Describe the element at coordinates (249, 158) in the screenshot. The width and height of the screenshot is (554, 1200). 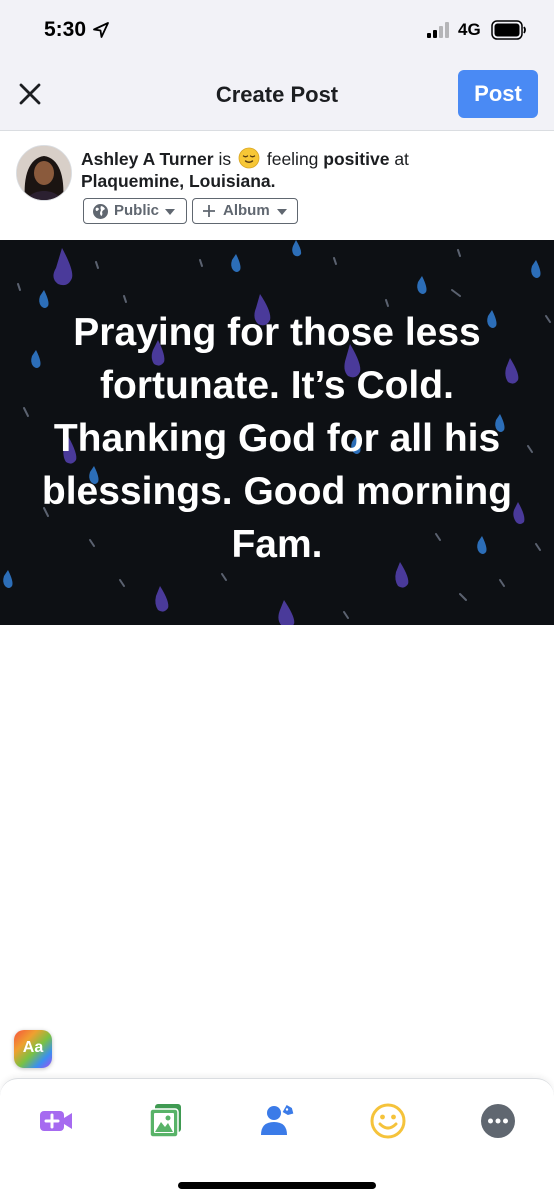
I see `relieved-face-icon` at that location.